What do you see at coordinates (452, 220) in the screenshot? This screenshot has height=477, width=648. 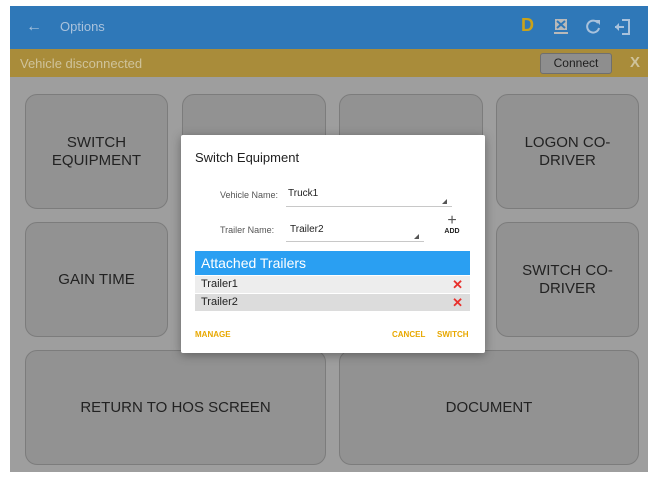 I see `plus-icon: +` at bounding box center [452, 220].